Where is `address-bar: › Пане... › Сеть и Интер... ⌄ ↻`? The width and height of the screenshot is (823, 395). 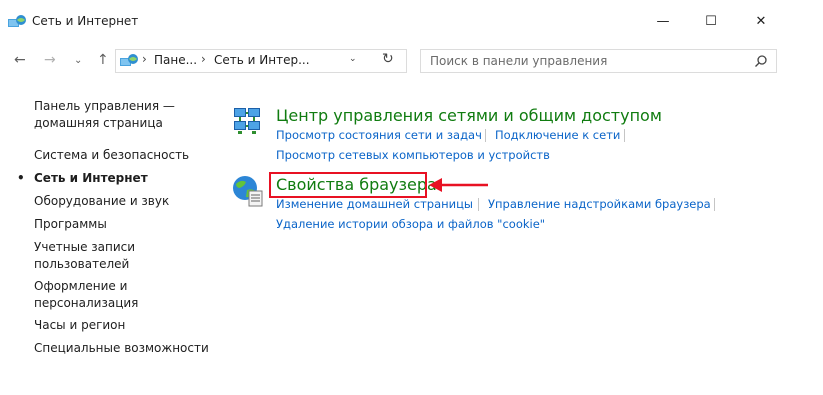
address-bar: › Пане... › Сеть и Интер... ⌄ ↻ is located at coordinates (261, 61).